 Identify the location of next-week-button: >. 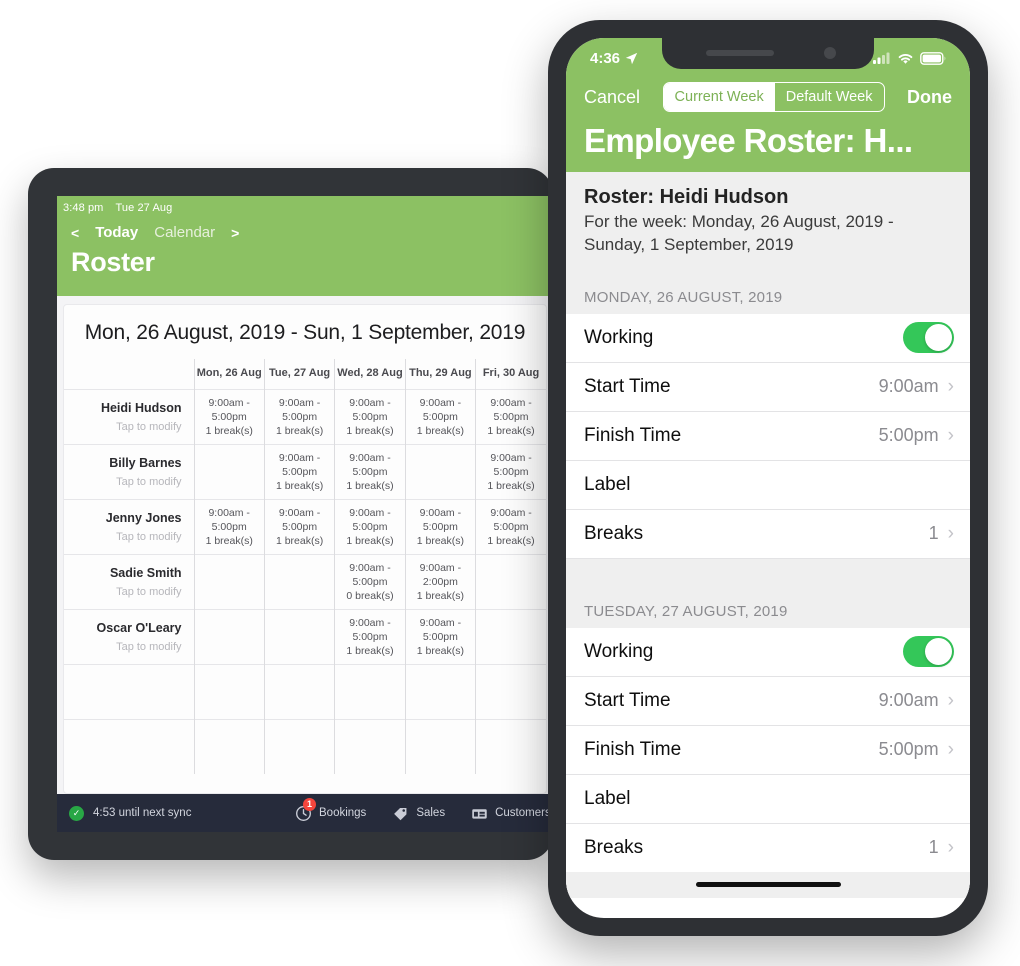
(235, 233).